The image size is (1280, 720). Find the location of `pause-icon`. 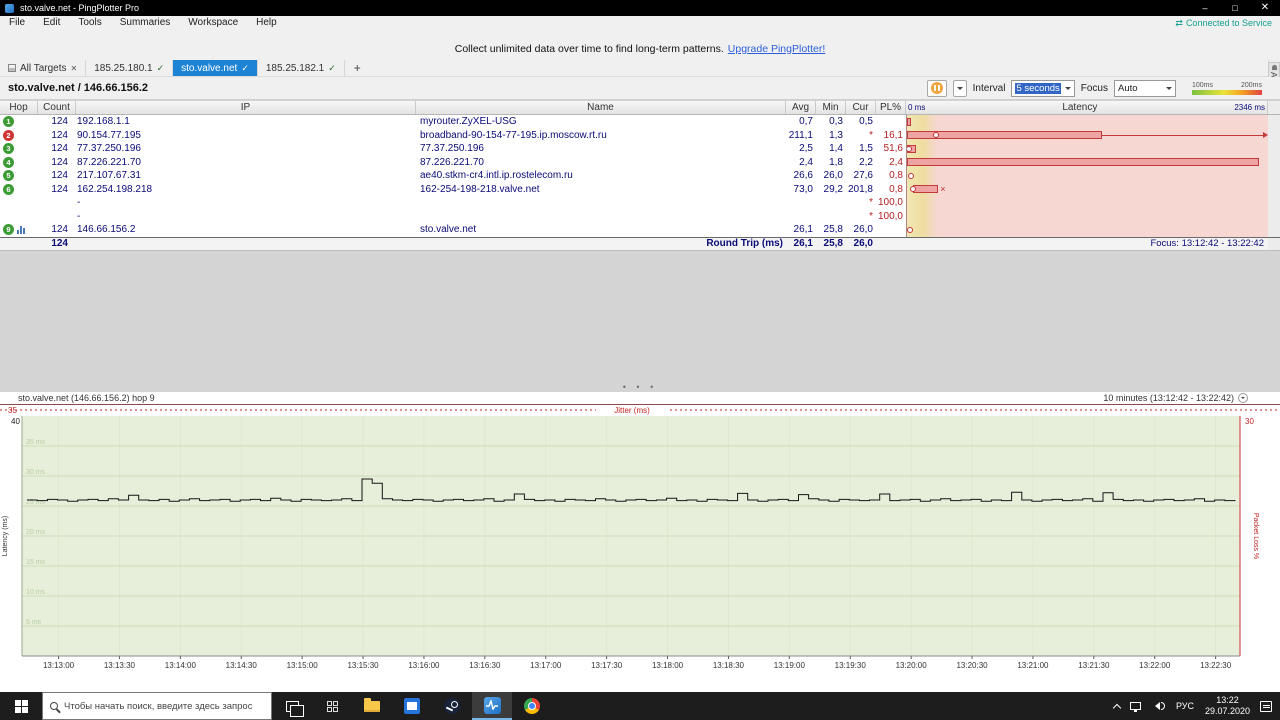

pause-icon is located at coordinates (936, 88).